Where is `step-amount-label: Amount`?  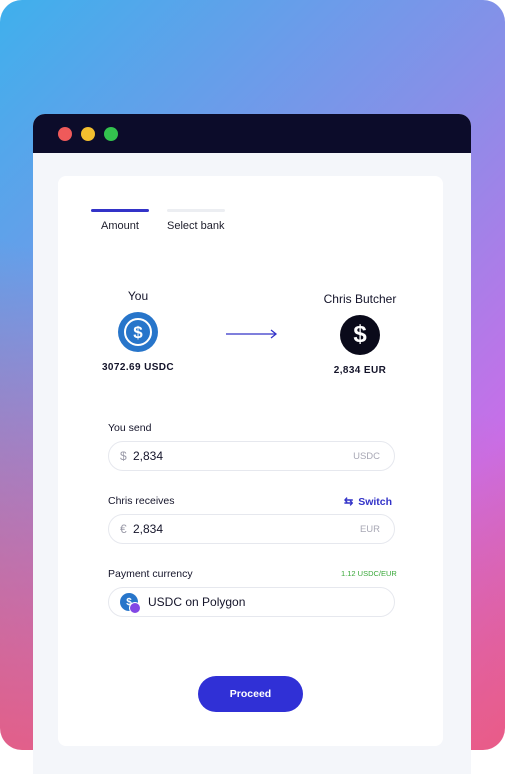
step-amount-label: Amount is located at coordinates (120, 226).